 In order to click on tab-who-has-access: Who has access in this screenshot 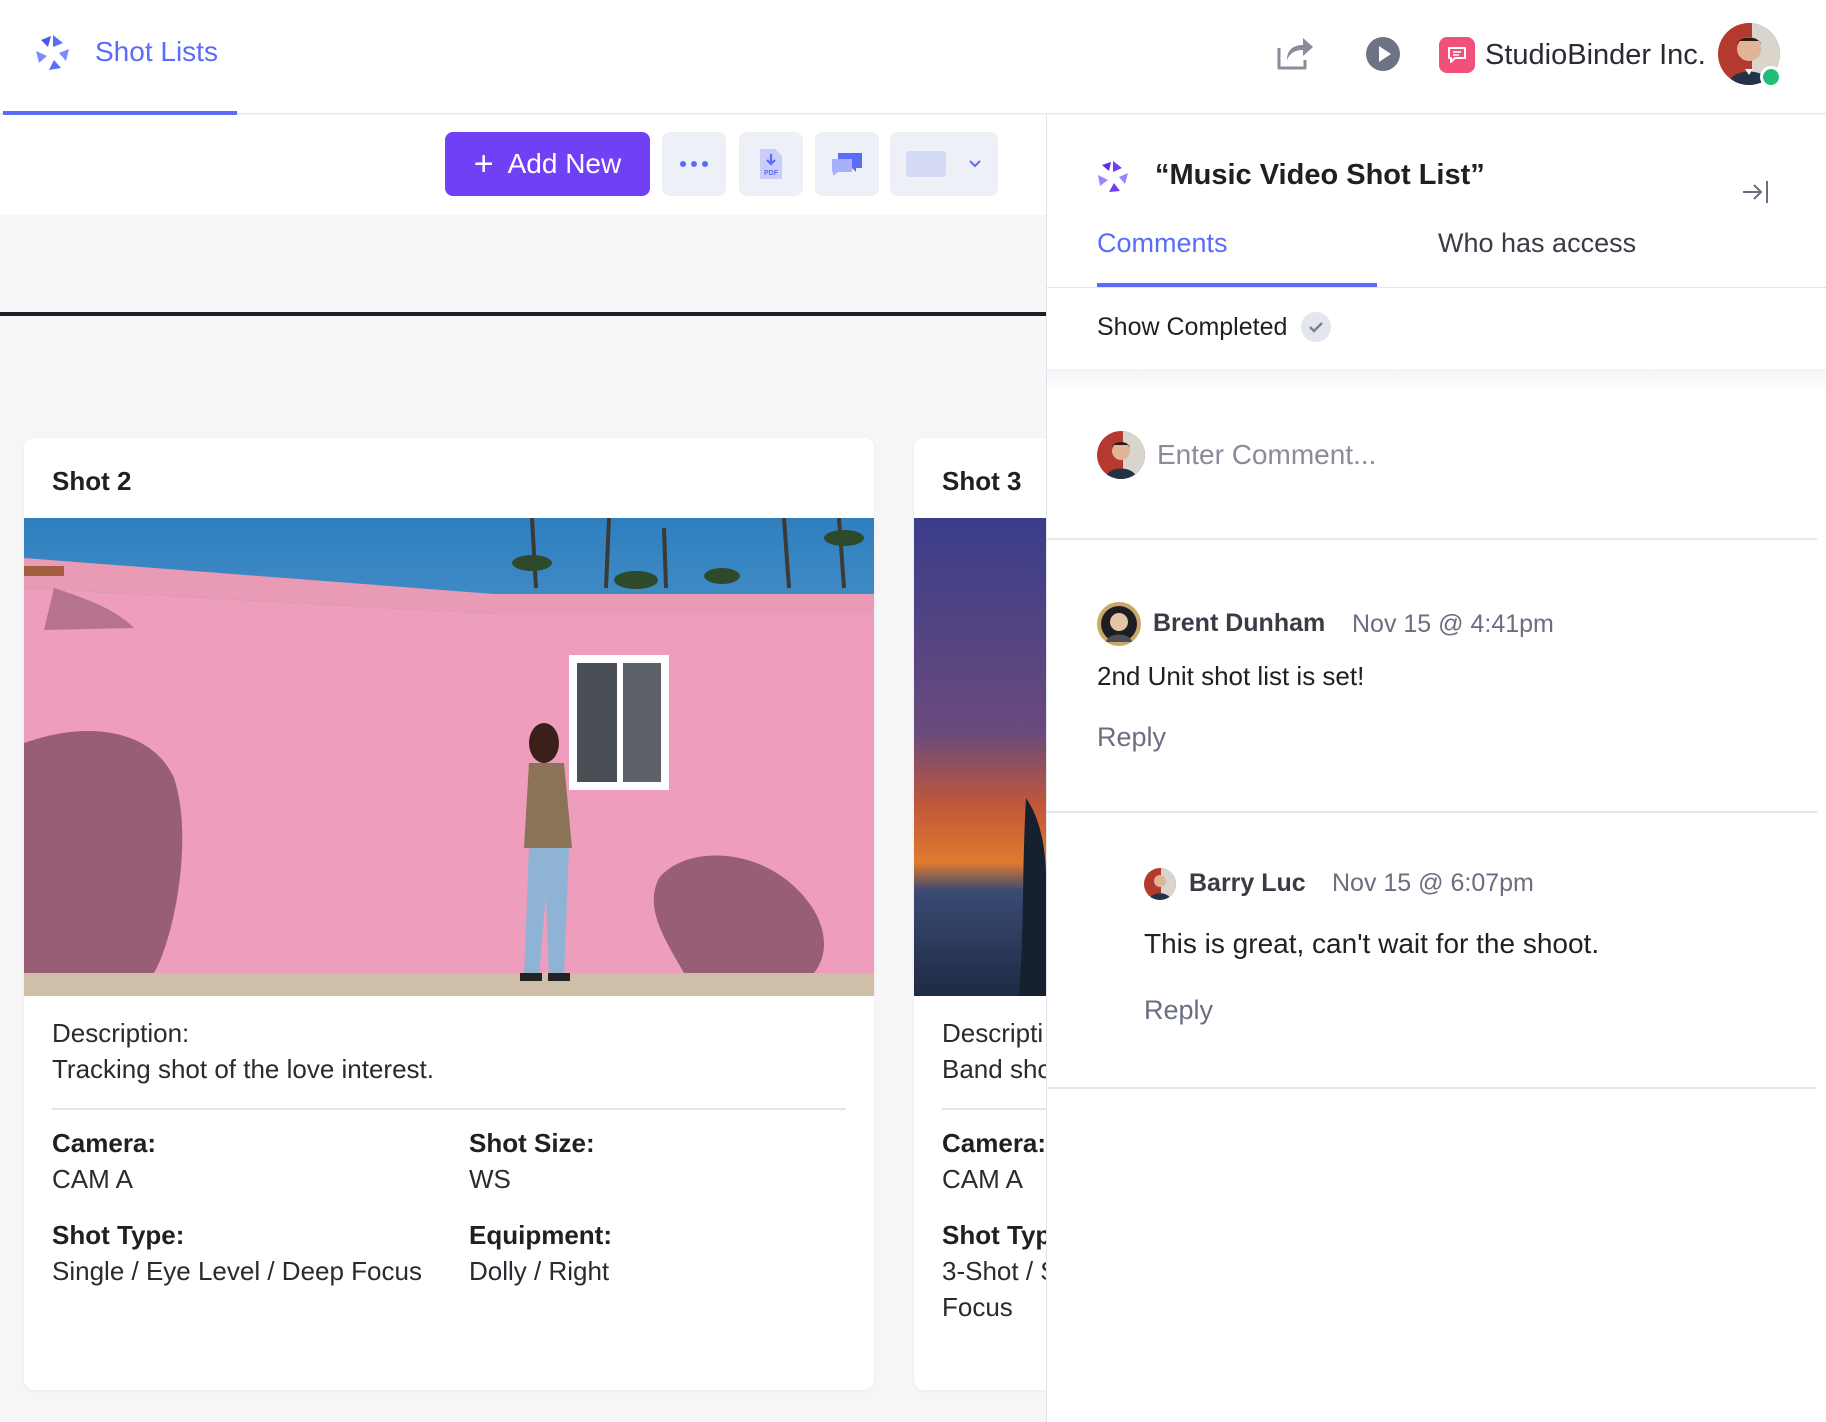, I will do `click(1537, 243)`.